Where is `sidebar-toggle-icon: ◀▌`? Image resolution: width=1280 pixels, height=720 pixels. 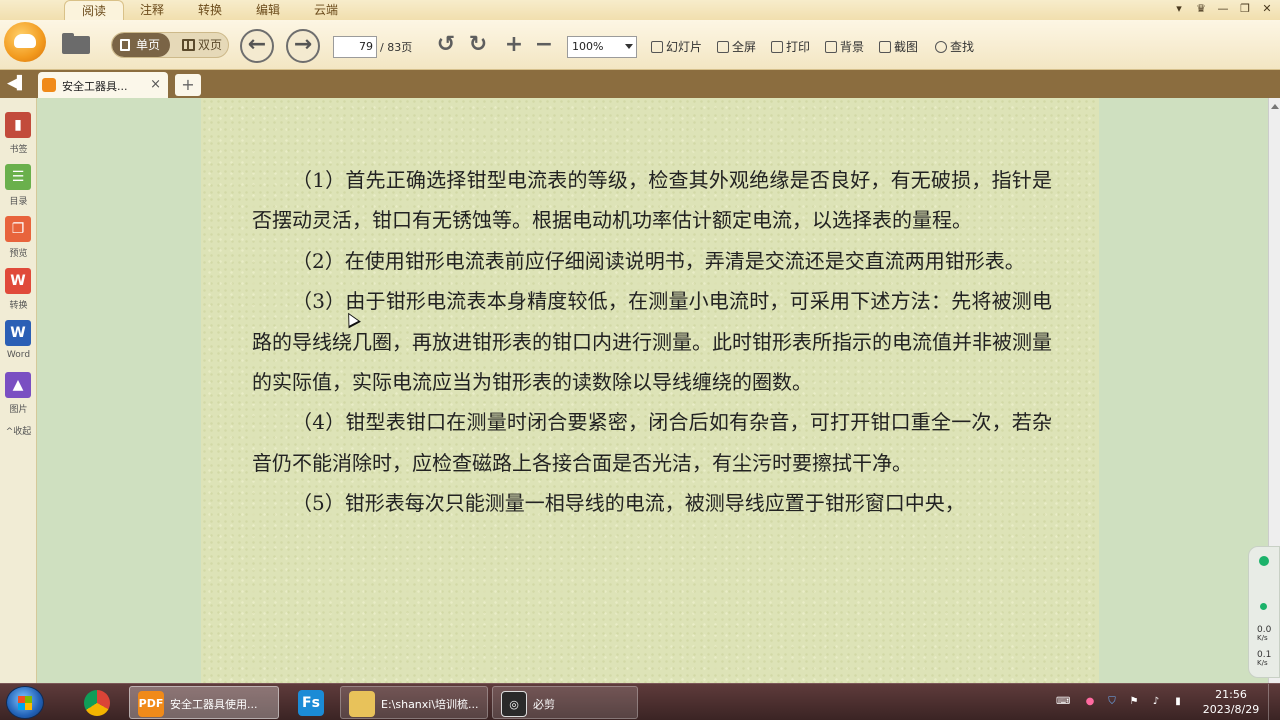 sidebar-toggle-icon: ◀▌ is located at coordinates (17, 84).